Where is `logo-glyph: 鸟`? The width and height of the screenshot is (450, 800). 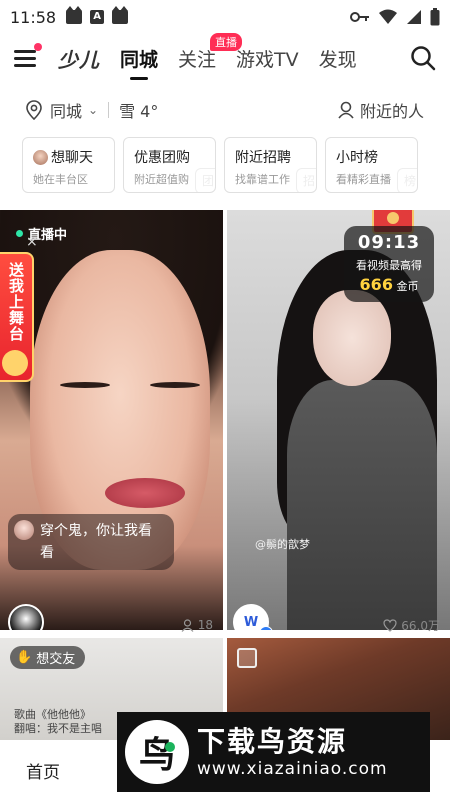 logo-glyph: 鸟 is located at coordinates (156, 755).